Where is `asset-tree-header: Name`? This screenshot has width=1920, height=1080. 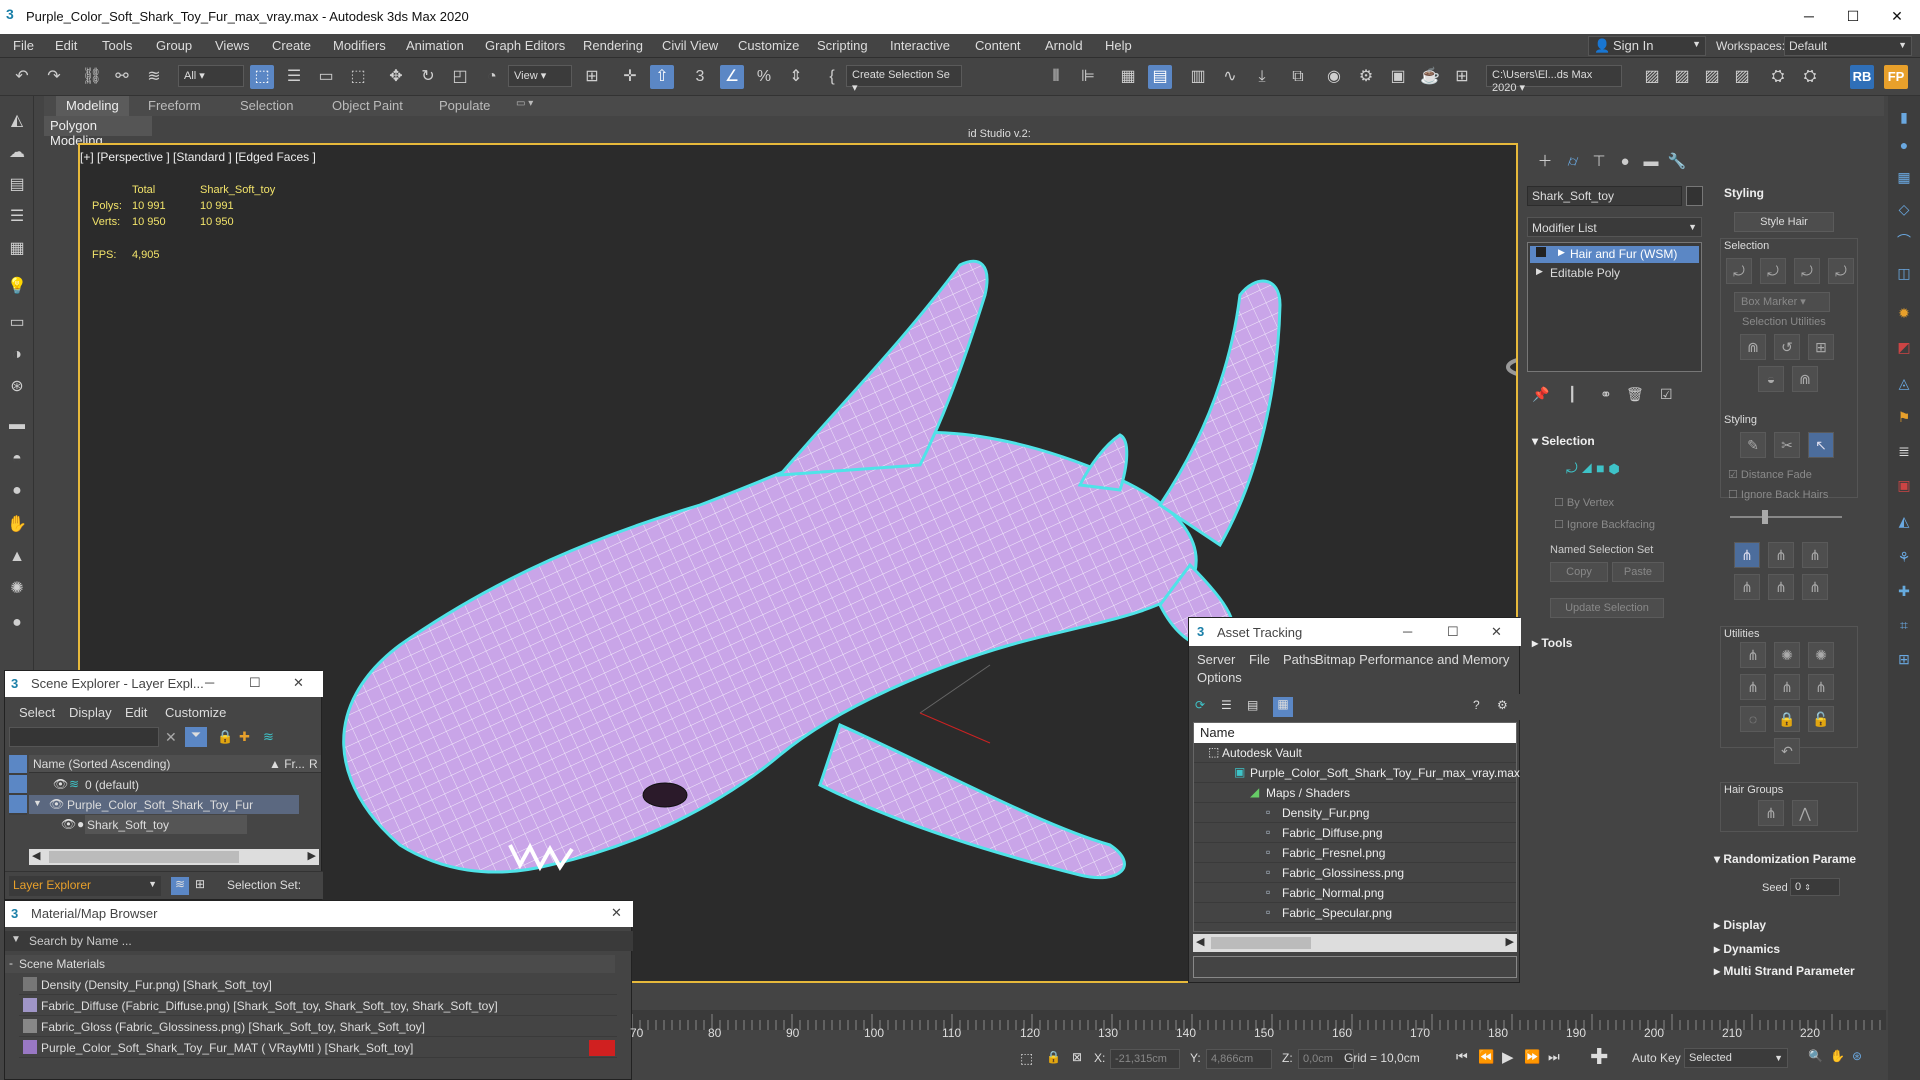
asset-tree-header: Name is located at coordinates (1355, 733).